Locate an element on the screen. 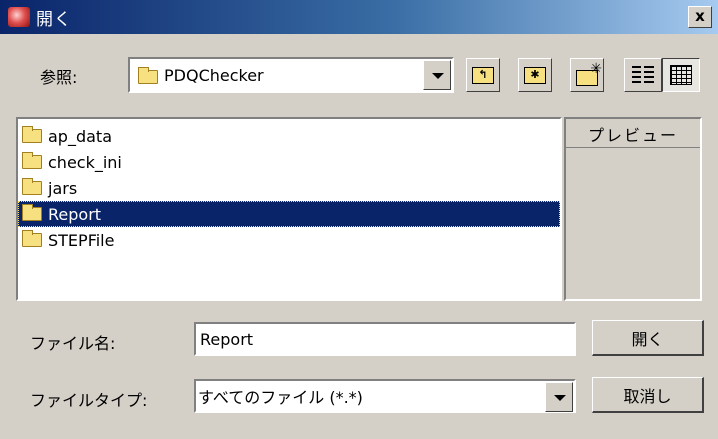 This screenshot has width=718, height=439. home-folder-button: ✱ is located at coordinates (535, 75).